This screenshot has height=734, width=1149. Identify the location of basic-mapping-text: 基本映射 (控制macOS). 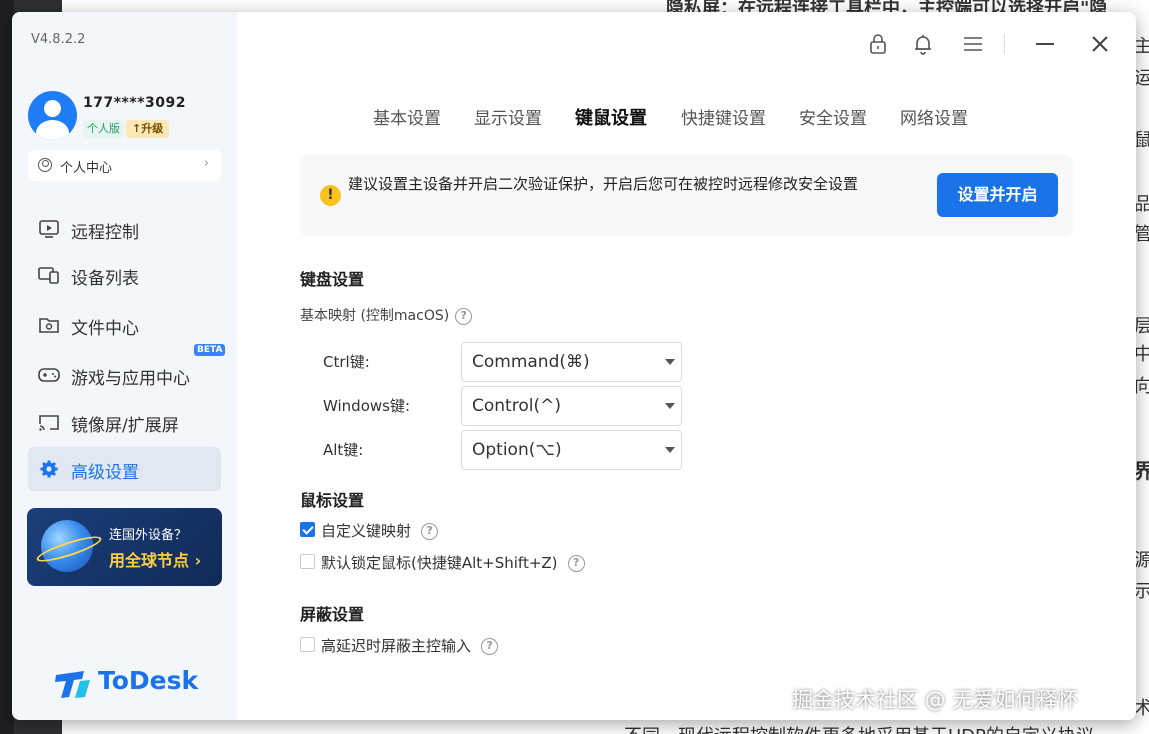
(375, 316).